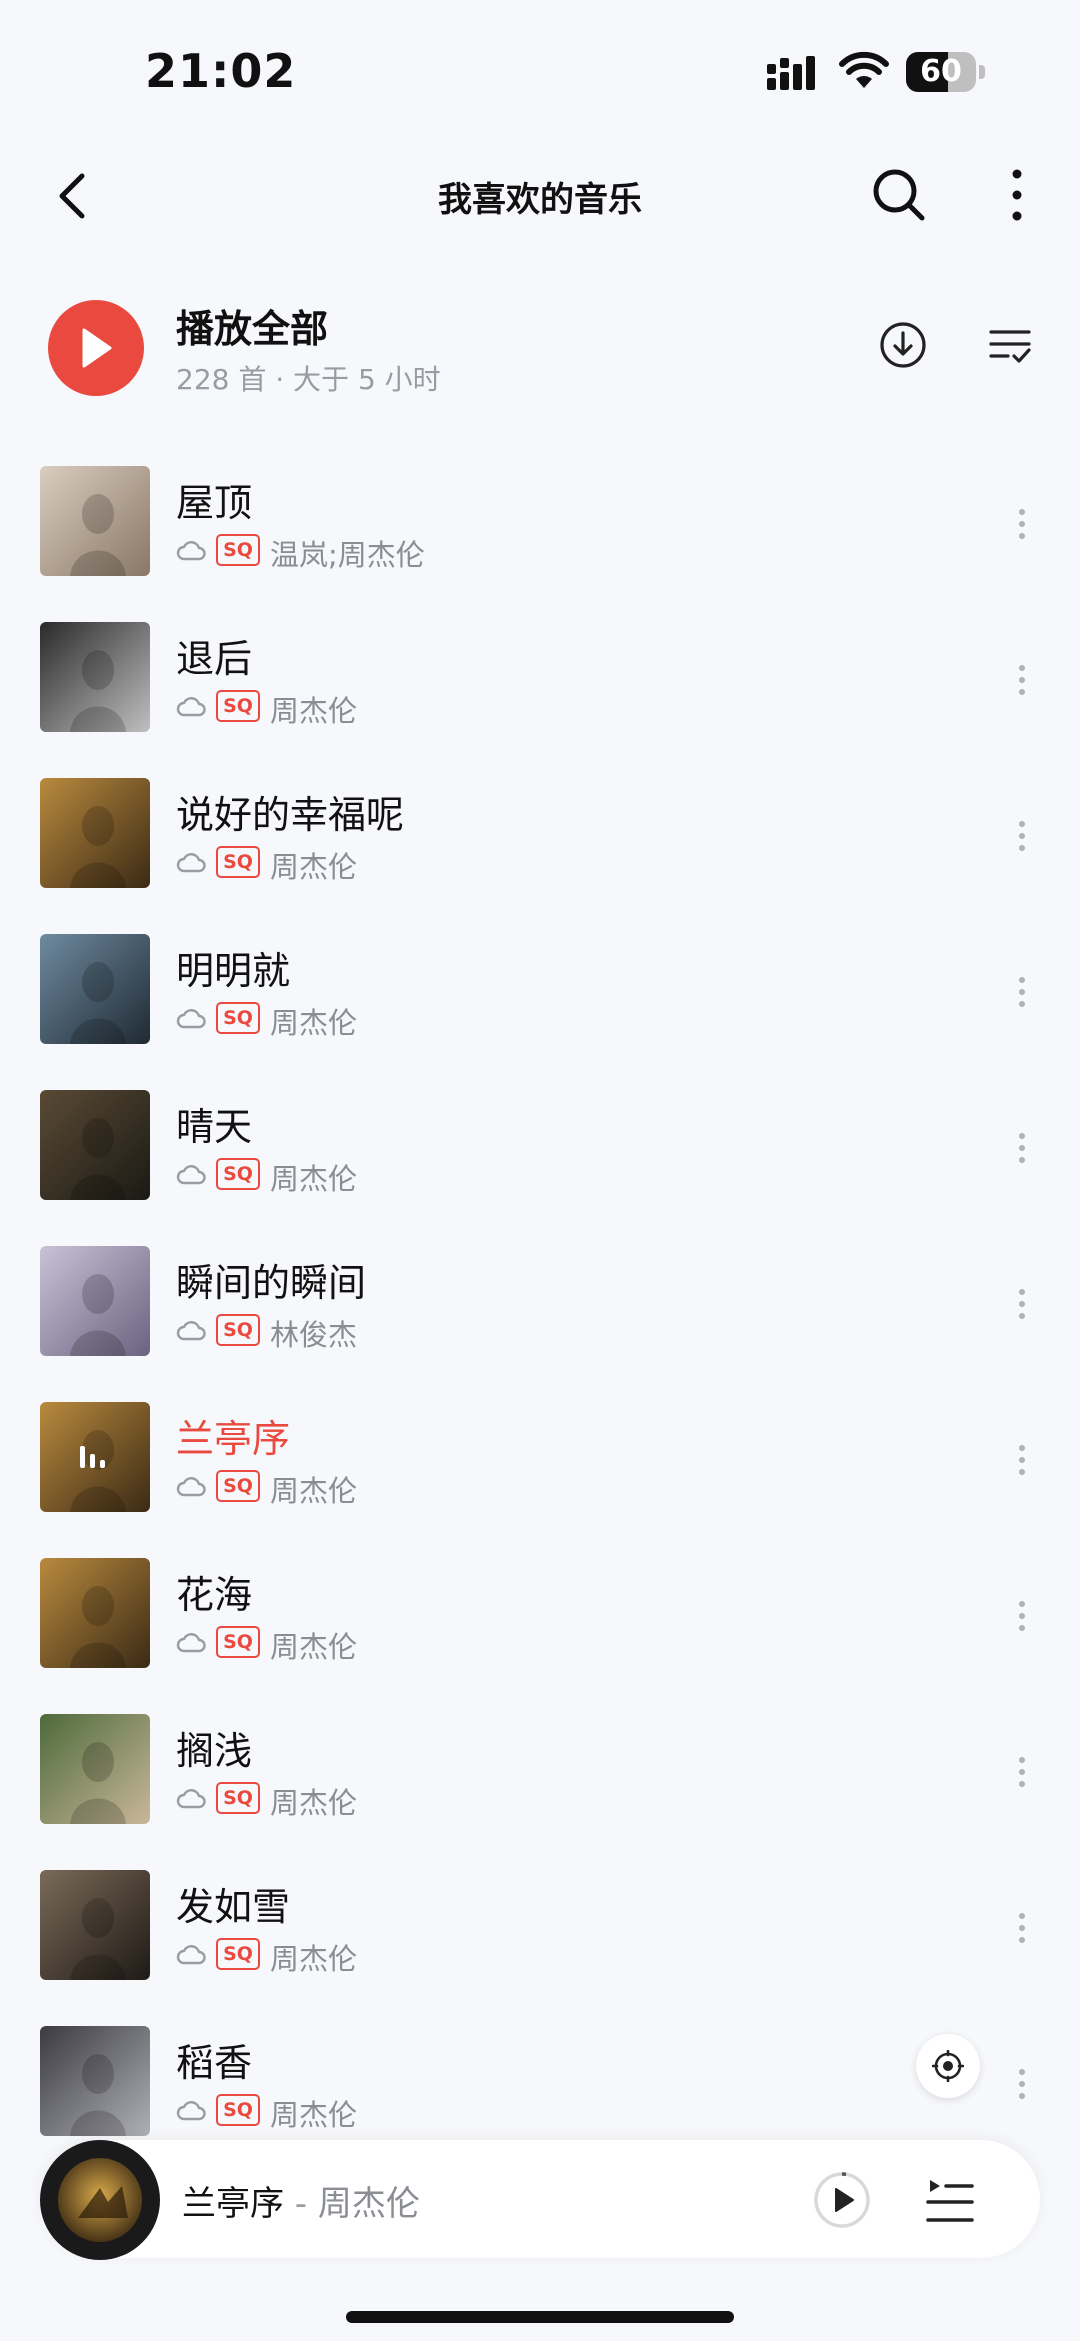 The height and width of the screenshot is (2341, 1080). I want to click on battery-indicator: 60, so click(946, 72).